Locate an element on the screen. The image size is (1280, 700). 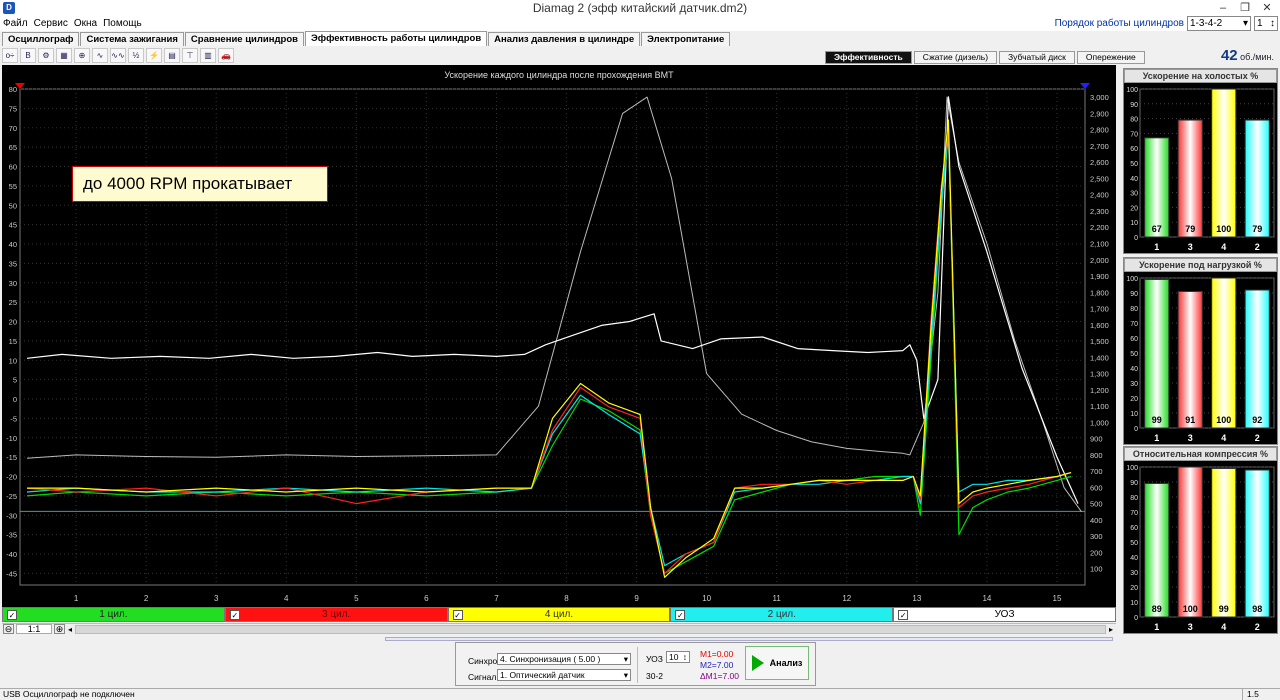
legend-cyl-4: ✓ 4 цил. is located at coordinates (559, 614).